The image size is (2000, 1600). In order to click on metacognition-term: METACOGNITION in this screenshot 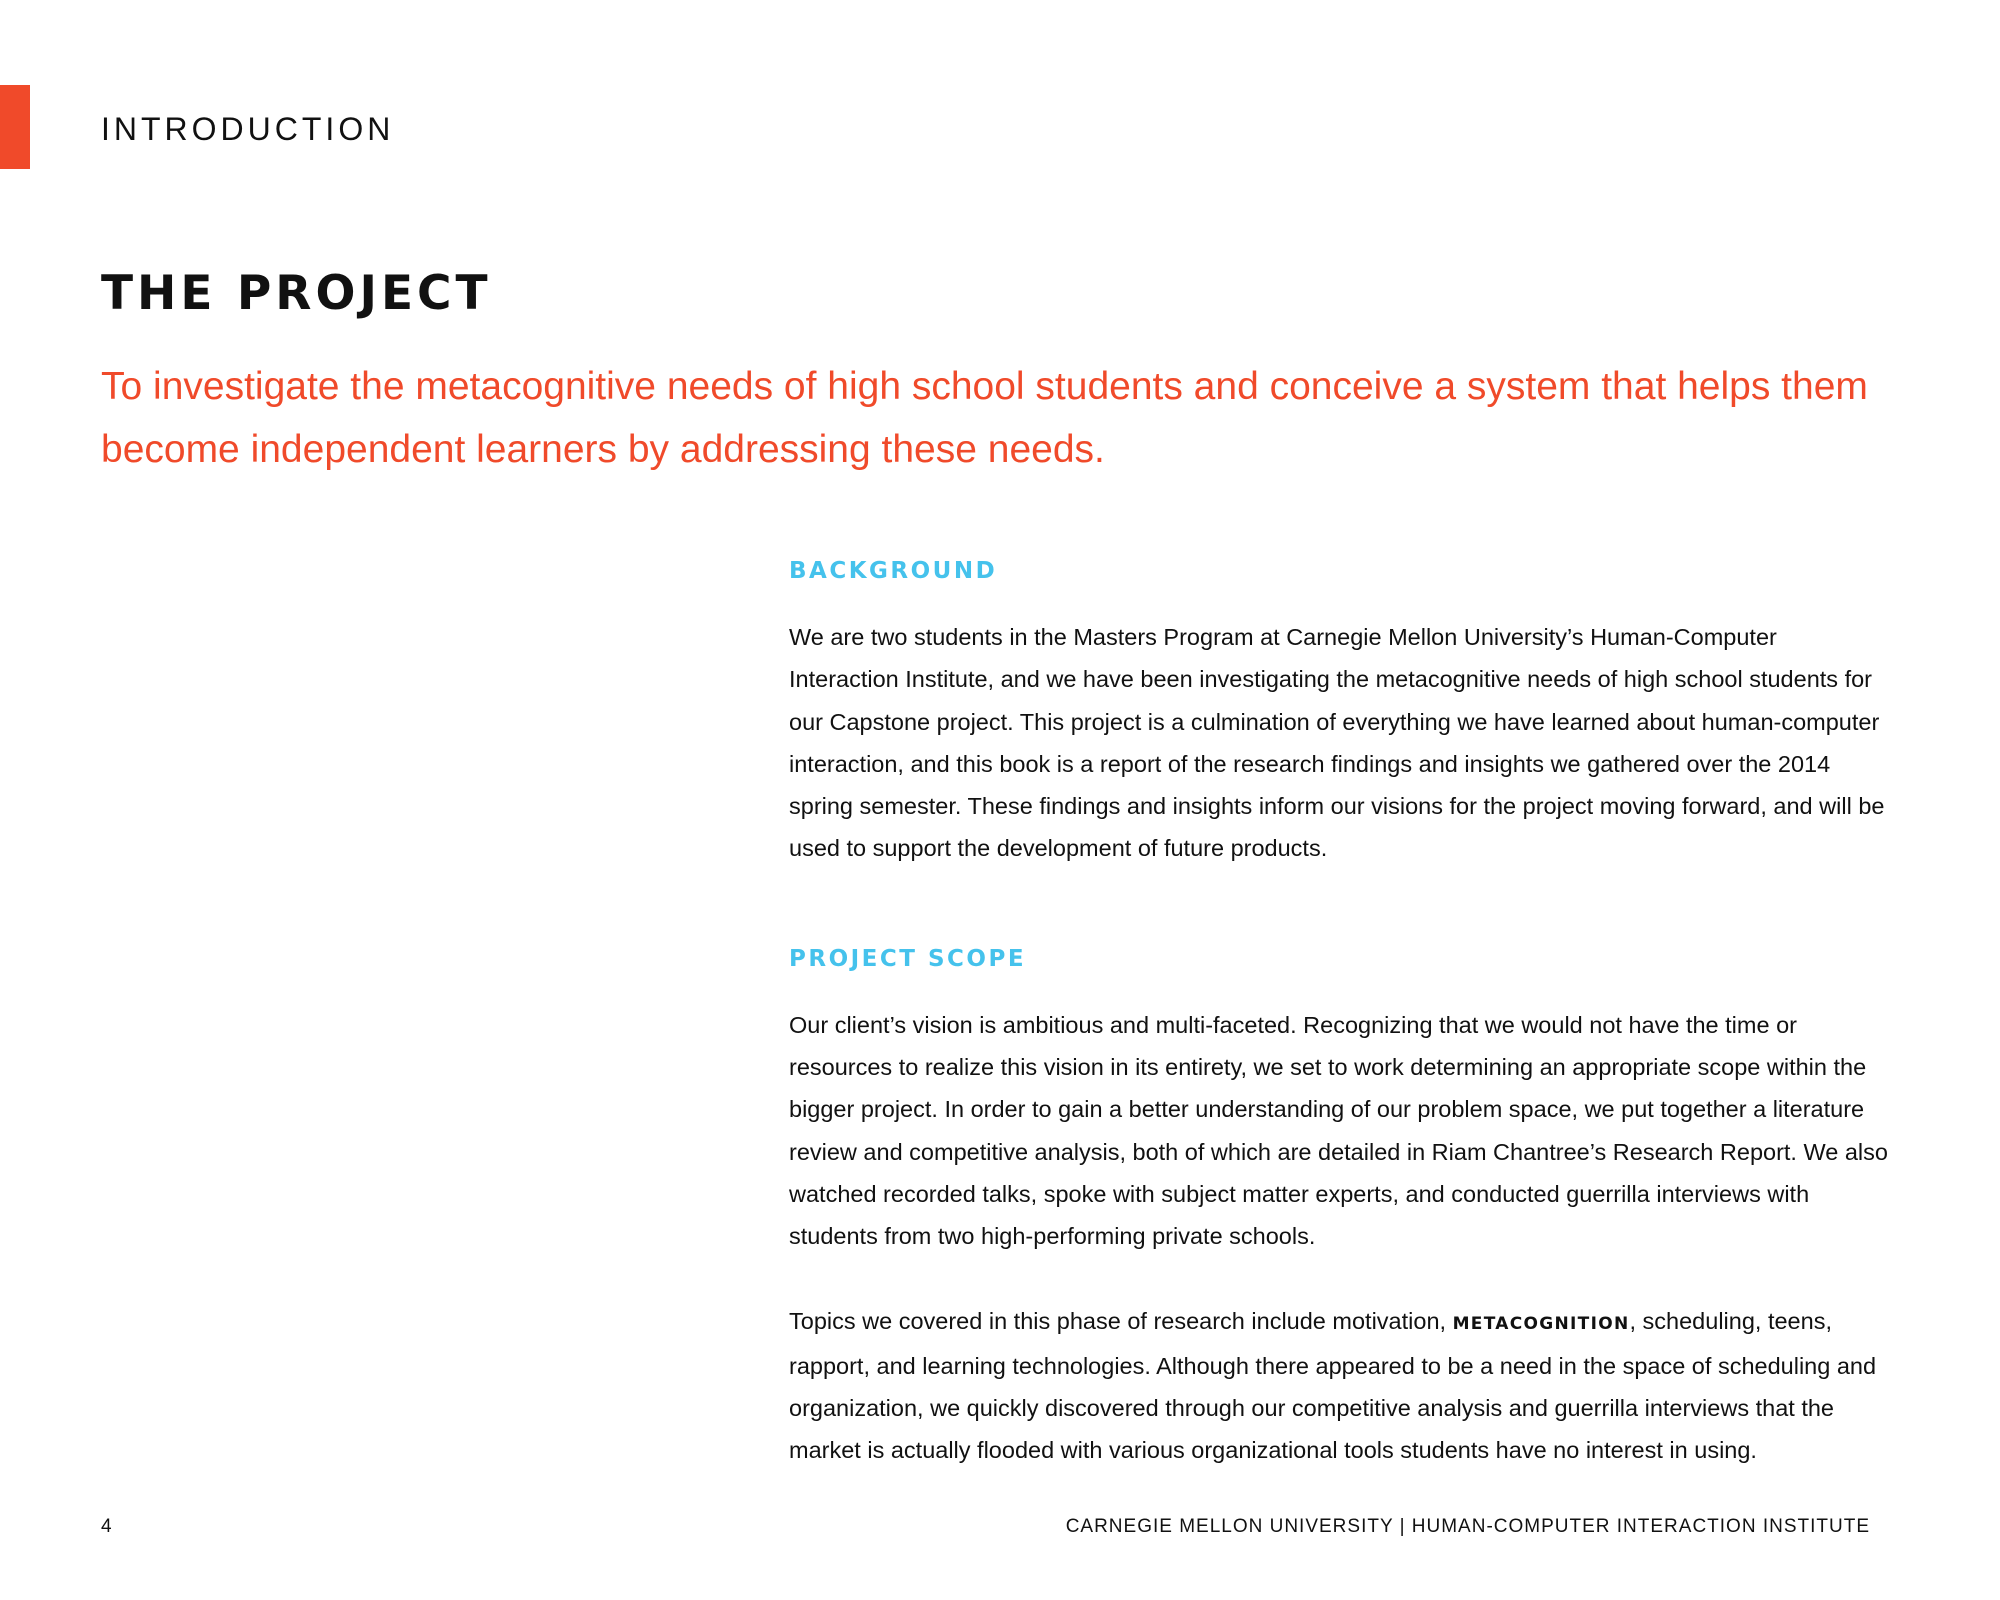, I will do `click(1541, 1323)`.